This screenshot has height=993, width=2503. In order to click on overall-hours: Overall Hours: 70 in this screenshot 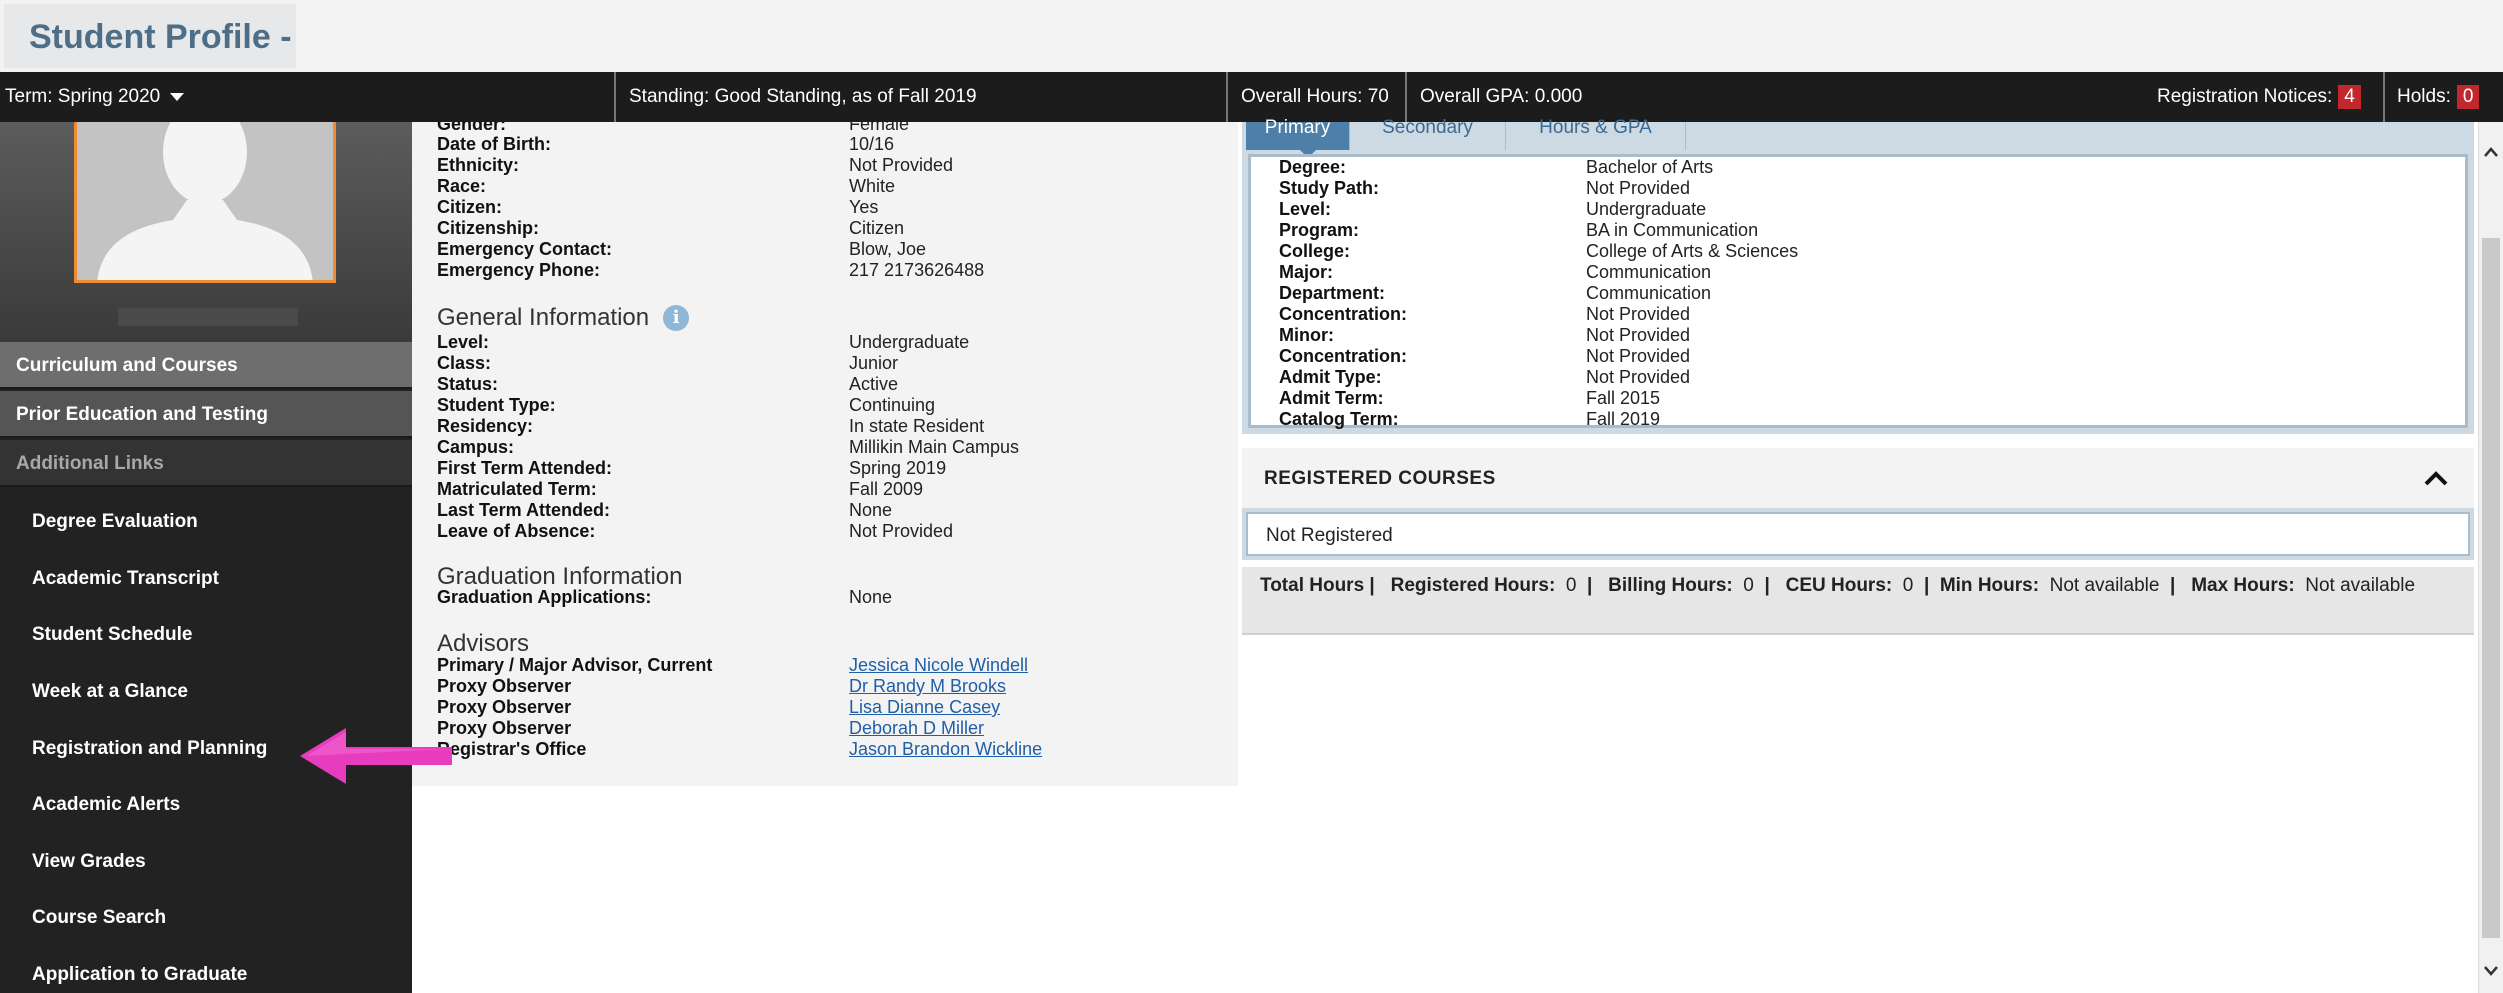, I will do `click(1315, 96)`.